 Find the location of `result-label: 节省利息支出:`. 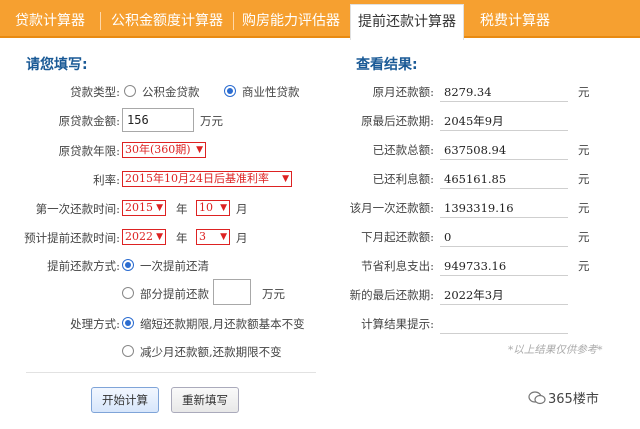

result-label: 节省利息支出: is located at coordinates (397, 266).